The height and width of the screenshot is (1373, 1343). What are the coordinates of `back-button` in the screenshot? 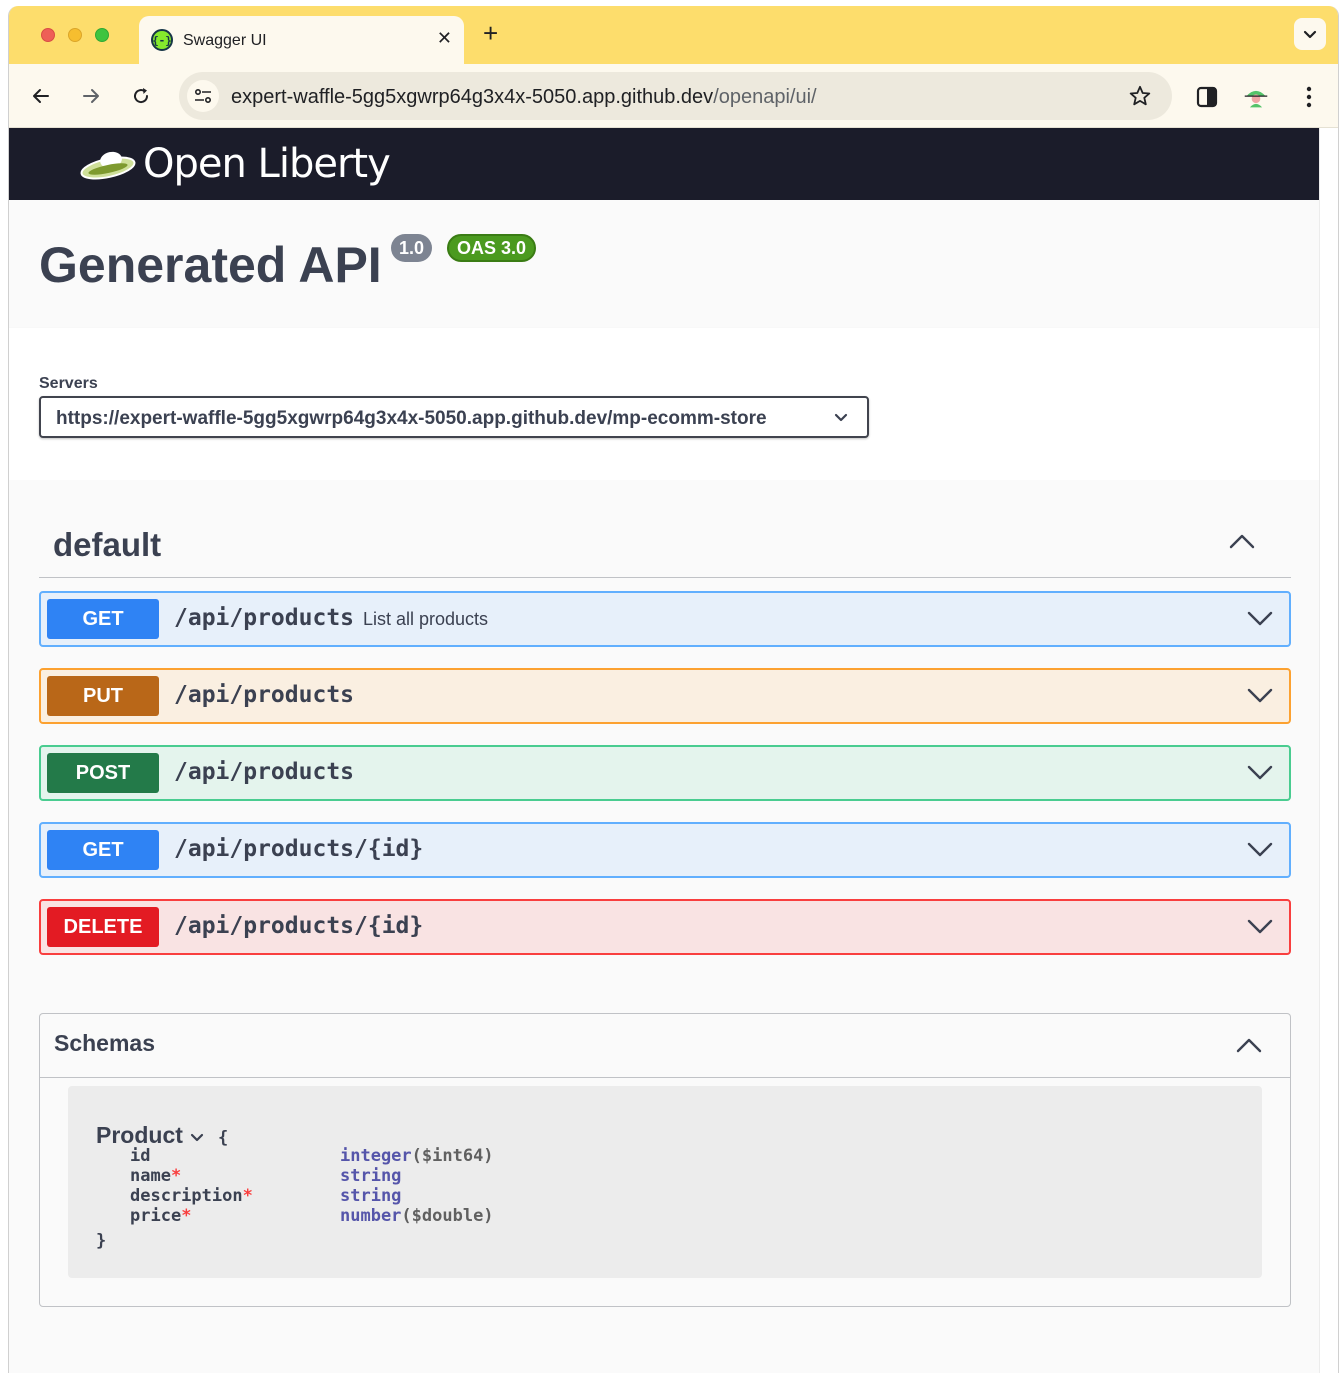 It's located at (41, 96).